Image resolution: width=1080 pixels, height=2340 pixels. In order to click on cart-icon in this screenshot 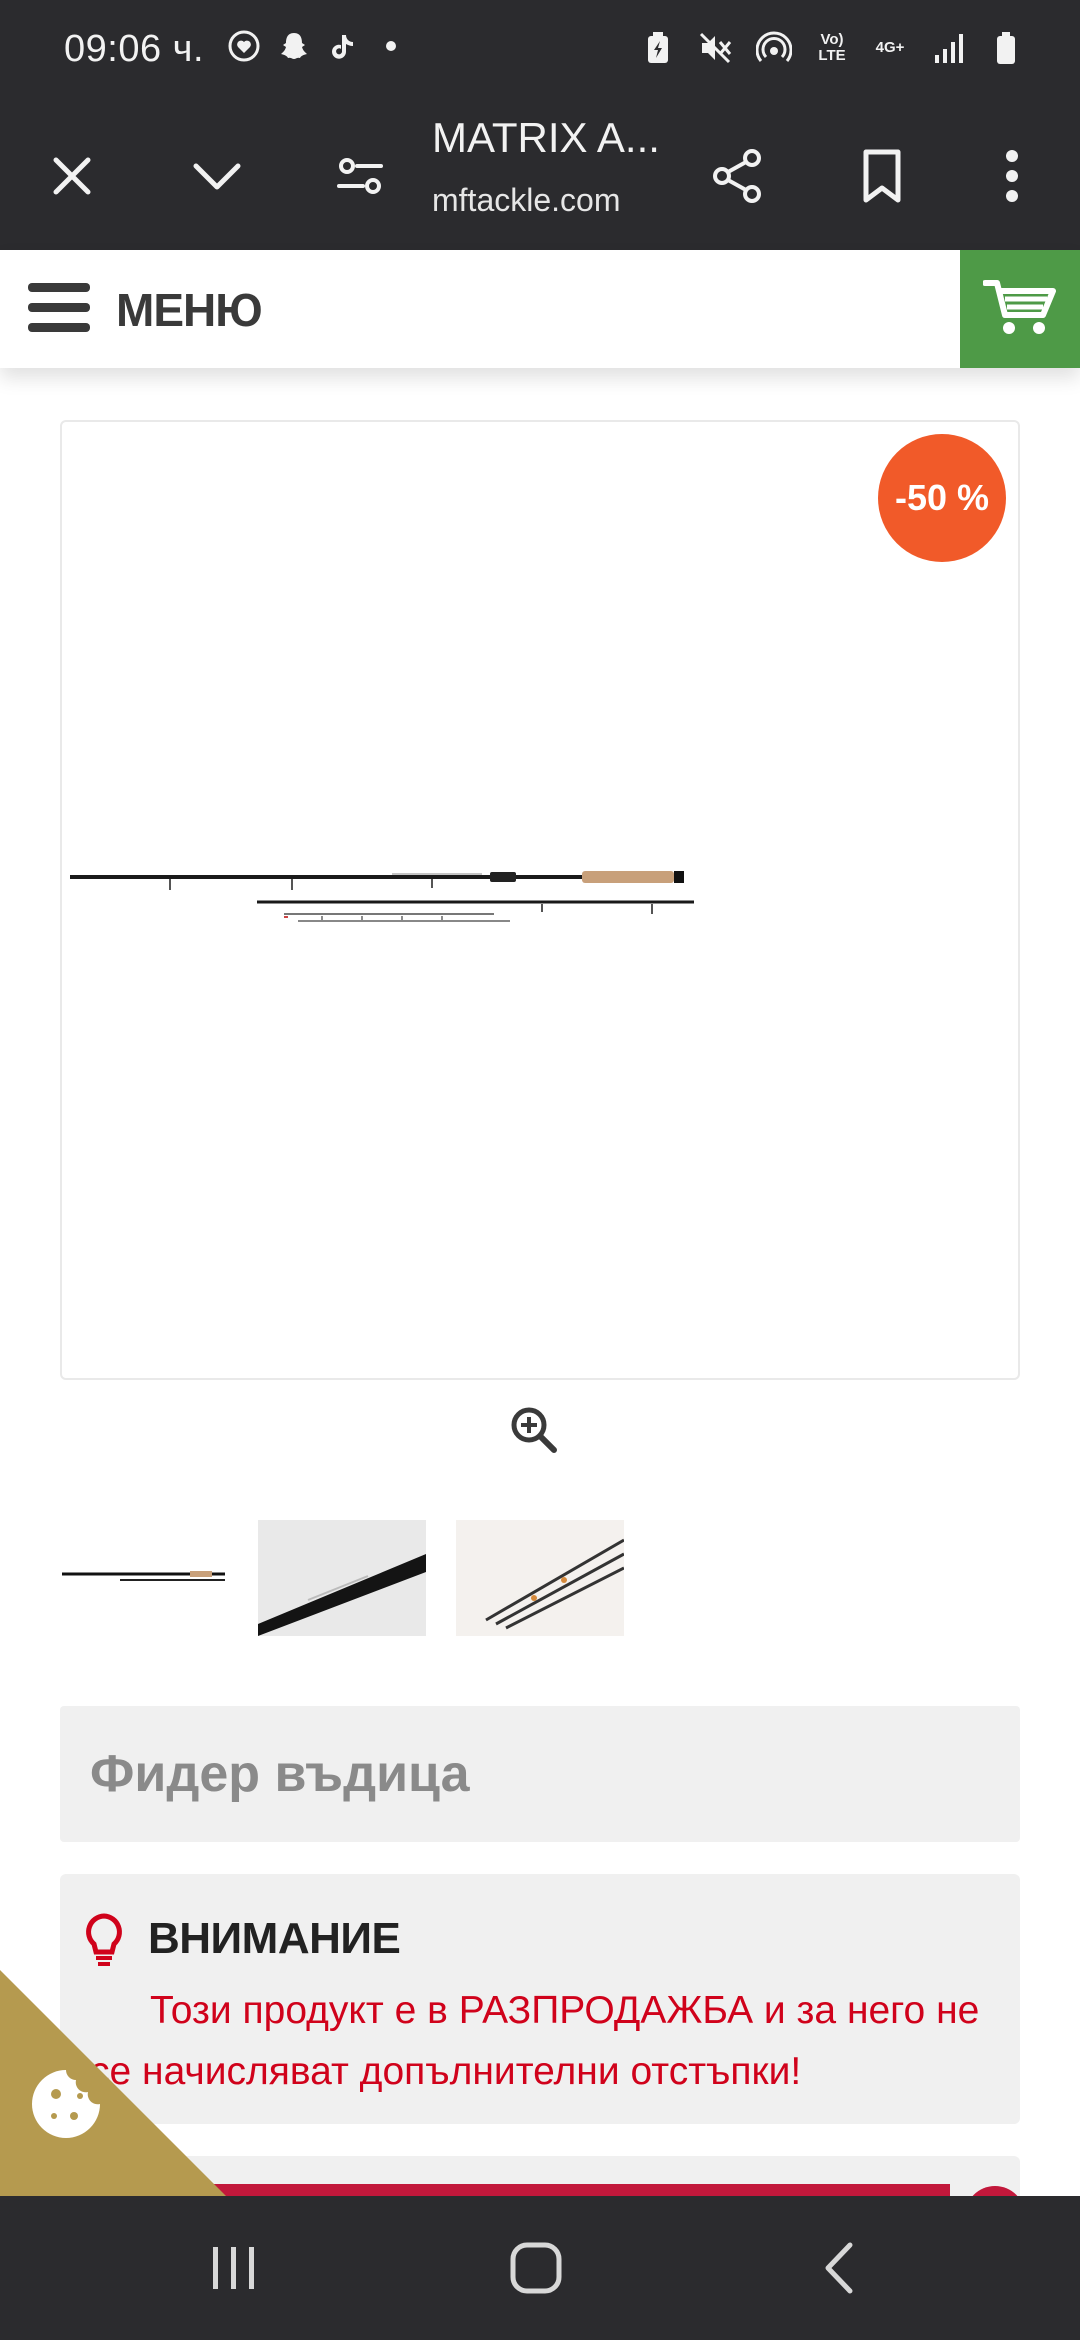, I will do `click(1019, 309)`.